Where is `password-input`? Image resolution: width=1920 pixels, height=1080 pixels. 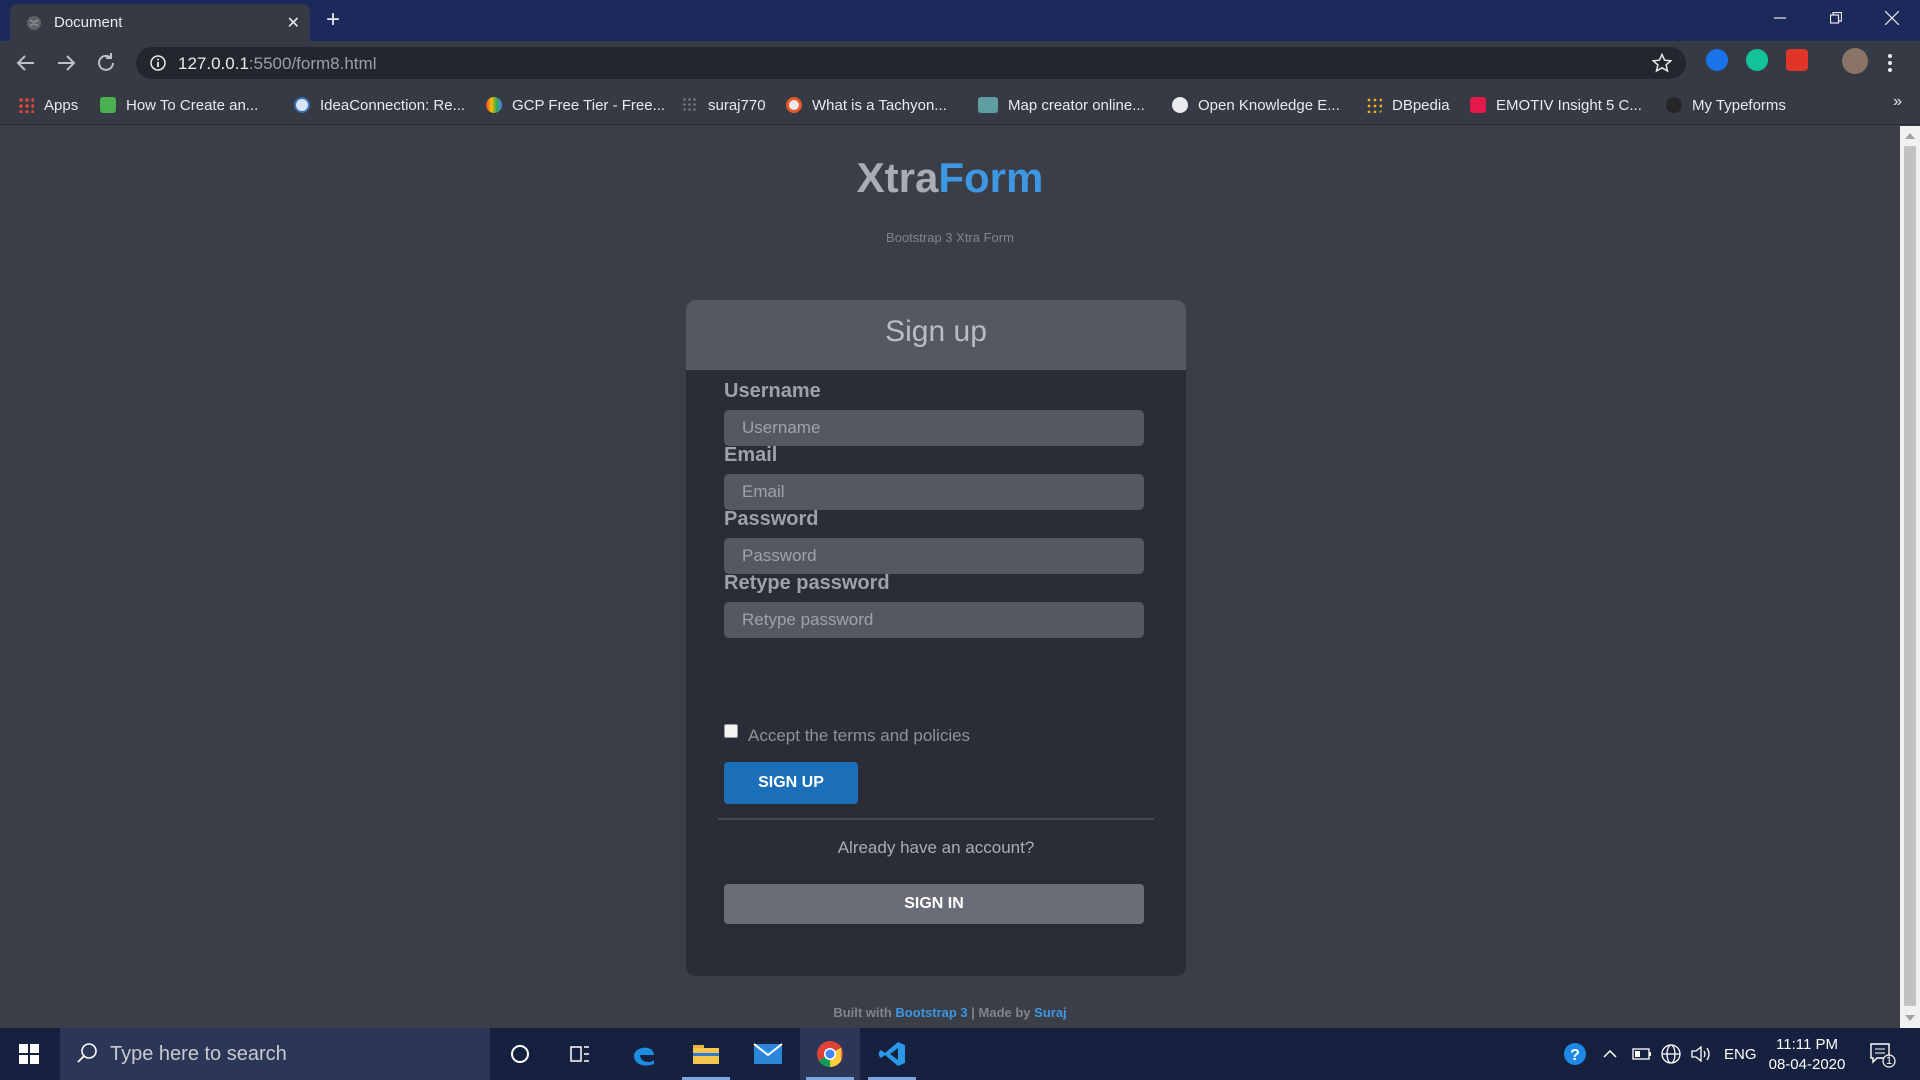
password-input is located at coordinates (934, 556).